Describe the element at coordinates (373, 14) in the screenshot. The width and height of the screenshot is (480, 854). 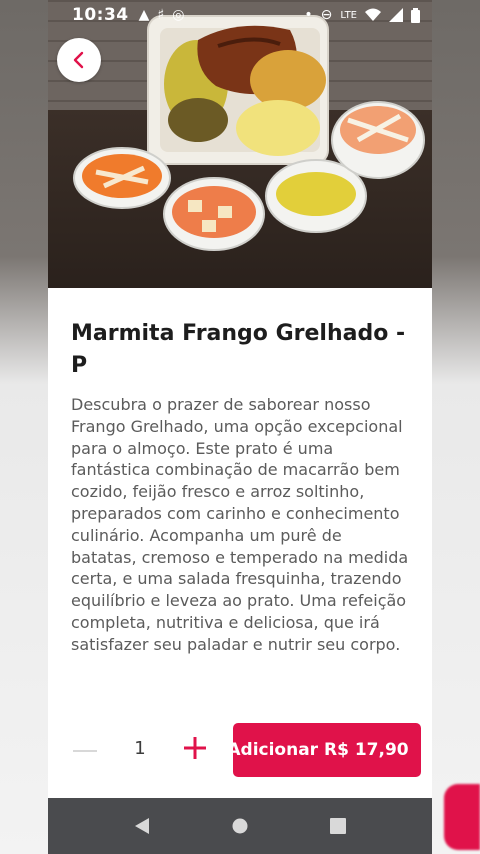
I see `wifi-icon` at that location.